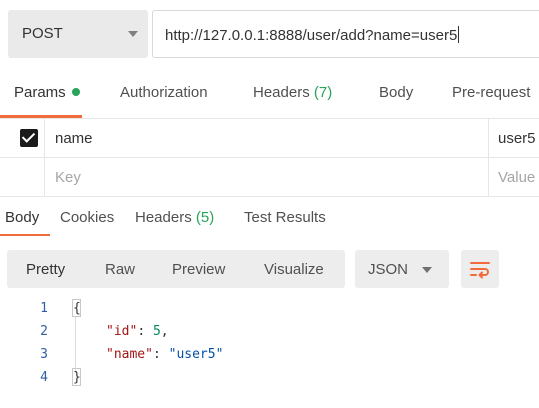 The image size is (539, 408). I want to click on active-tab-indicator, so click(41, 116).